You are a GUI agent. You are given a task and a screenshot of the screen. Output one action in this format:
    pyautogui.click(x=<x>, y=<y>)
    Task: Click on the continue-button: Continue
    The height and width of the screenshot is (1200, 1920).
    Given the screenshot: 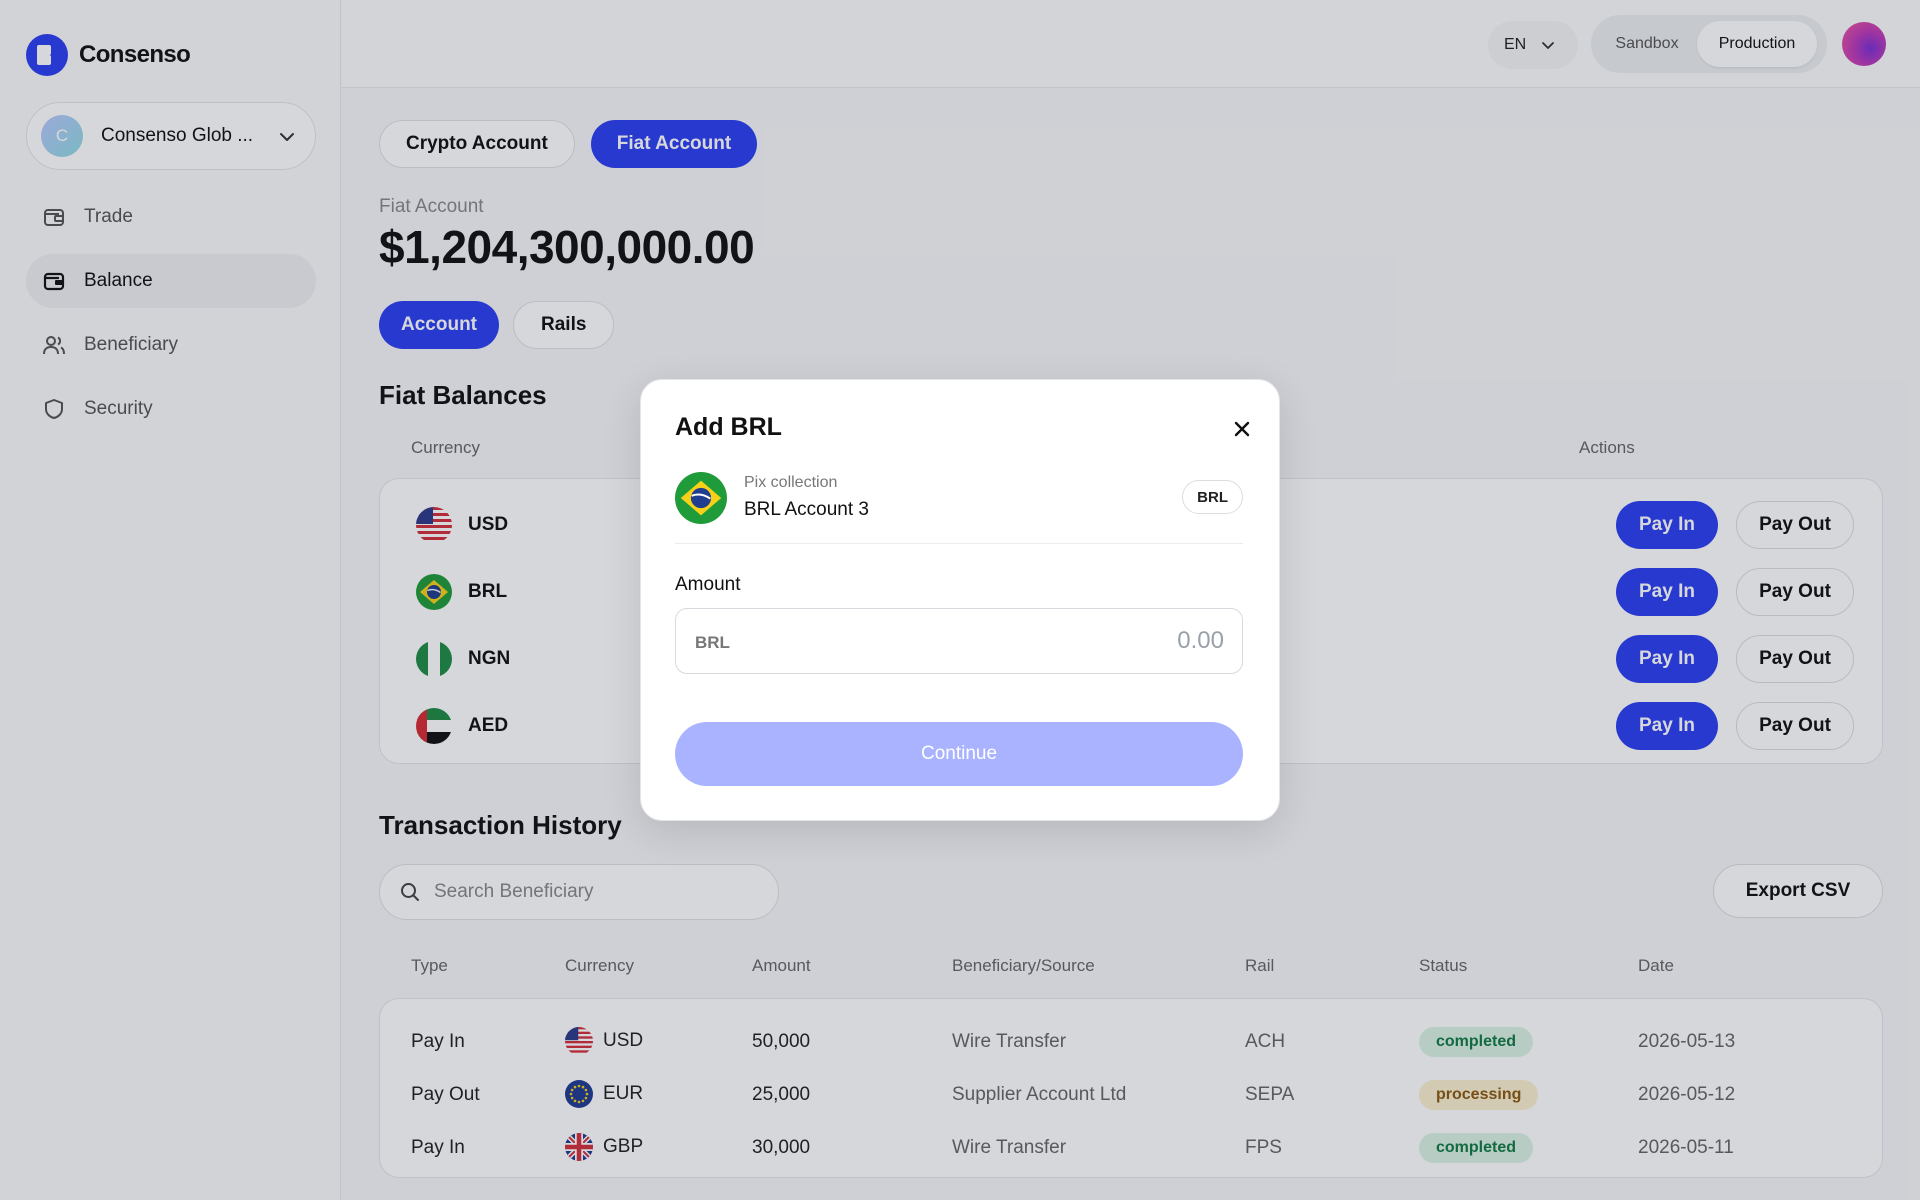 What is the action you would take?
    pyautogui.click(x=959, y=754)
    